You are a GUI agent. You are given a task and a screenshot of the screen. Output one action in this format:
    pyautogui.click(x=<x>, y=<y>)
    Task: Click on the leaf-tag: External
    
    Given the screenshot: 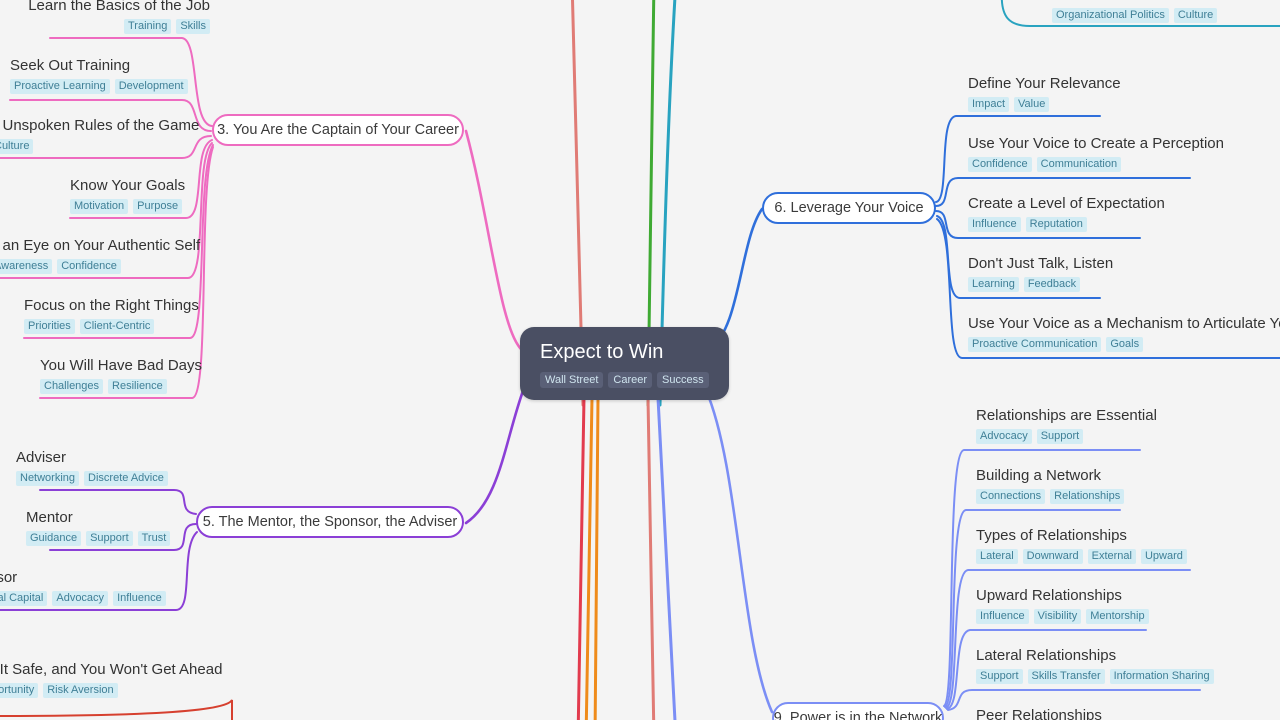 What is the action you would take?
    pyautogui.click(x=1111, y=556)
    